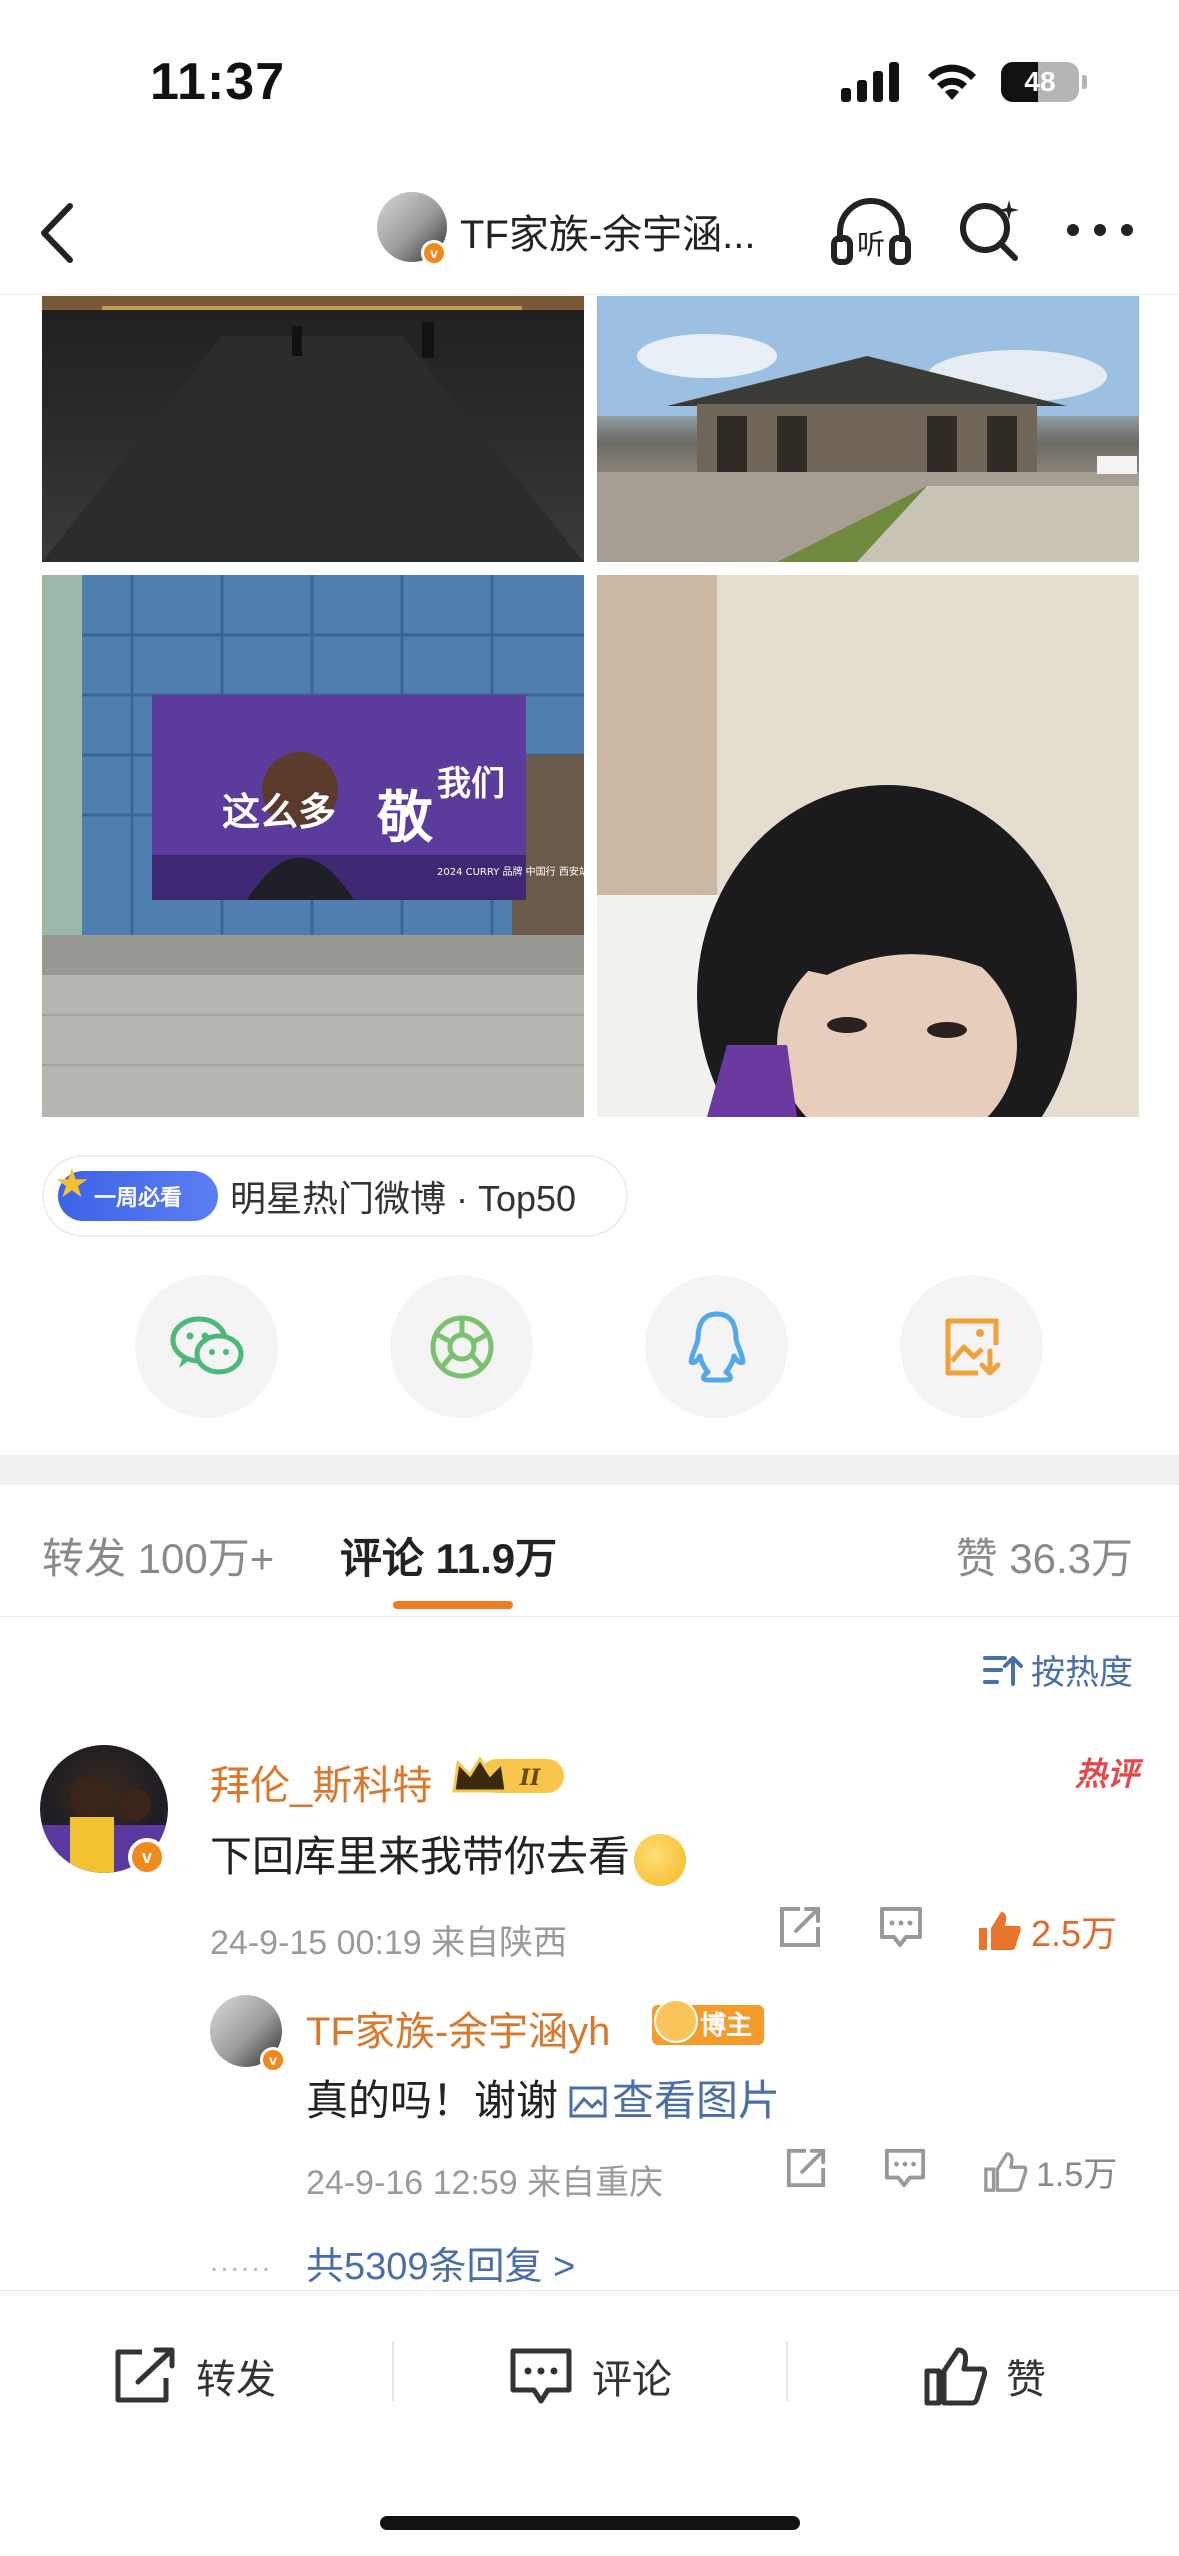 This screenshot has height=2556, width=1179. Describe the element at coordinates (1040, 81) in the screenshot. I see `battery-level: 48` at that location.